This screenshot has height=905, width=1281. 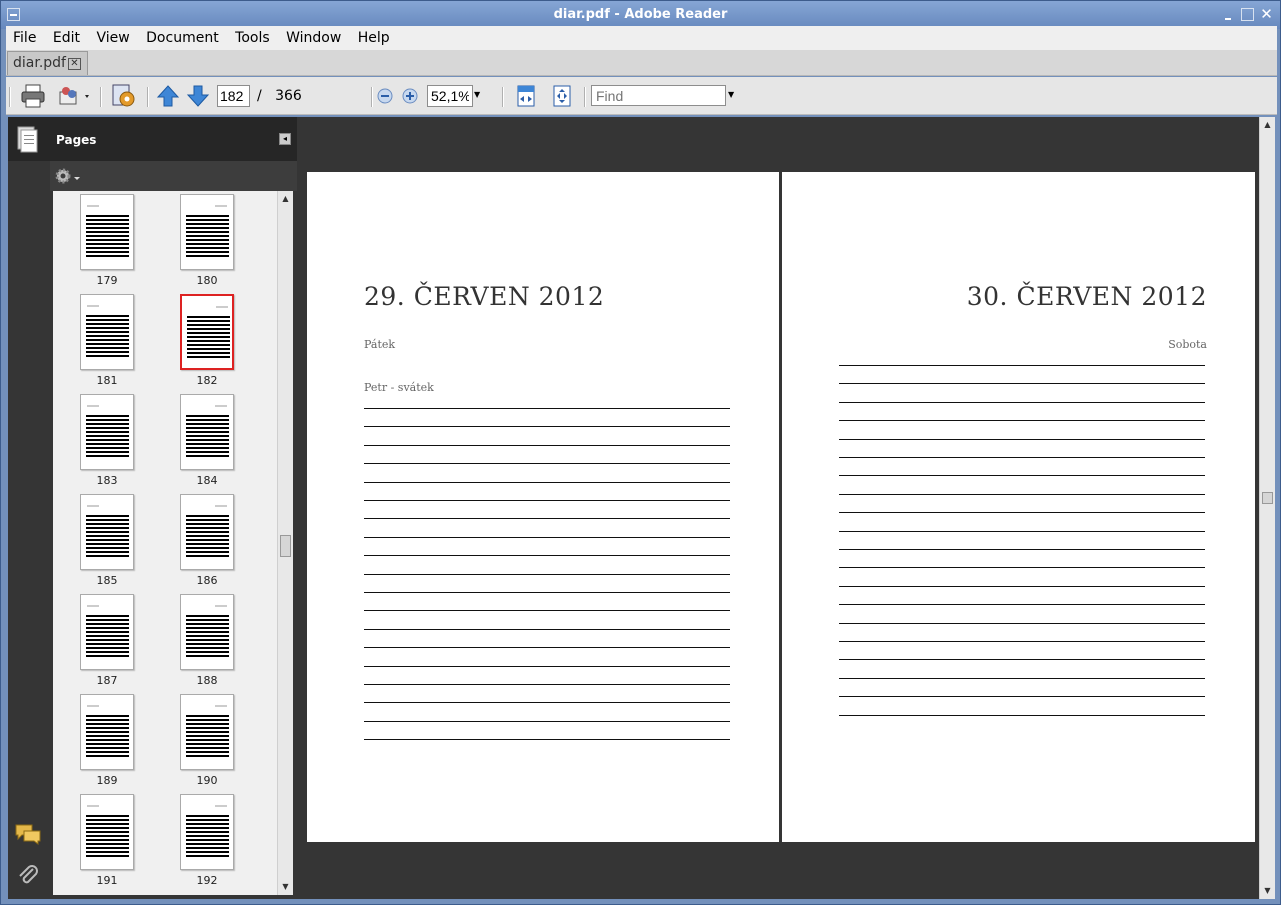 What do you see at coordinates (182, 36) in the screenshot?
I see `menu-document: Document` at bounding box center [182, 36].